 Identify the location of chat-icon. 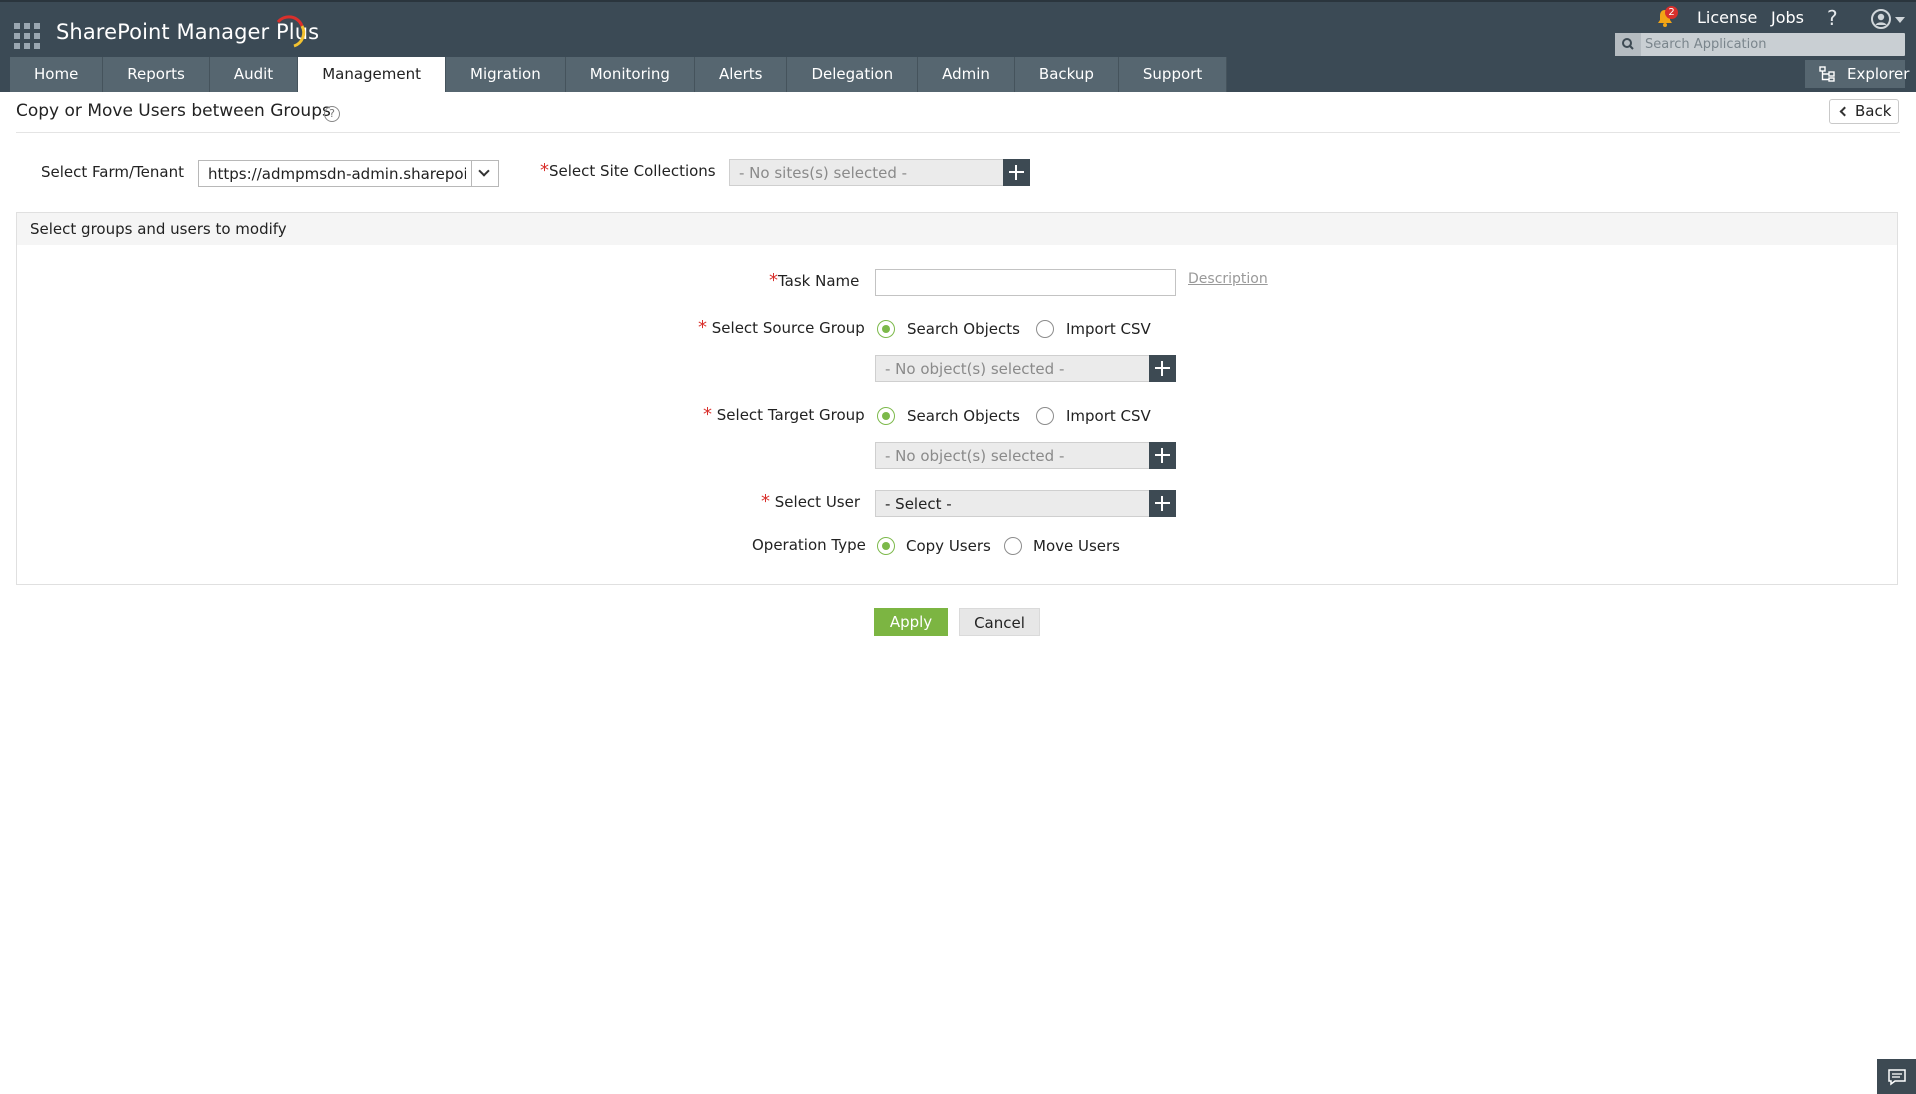
(1897, 1077).